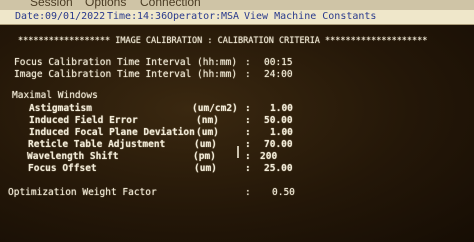 Image resolution: width=474 pixels, height=242 pixels. What do you see at coordinates (112, 132) in the screenshot?
I see `induced-focal-plane-deviation-label: Induced Focal Plane Deviation` at bounding box center [112, 132].